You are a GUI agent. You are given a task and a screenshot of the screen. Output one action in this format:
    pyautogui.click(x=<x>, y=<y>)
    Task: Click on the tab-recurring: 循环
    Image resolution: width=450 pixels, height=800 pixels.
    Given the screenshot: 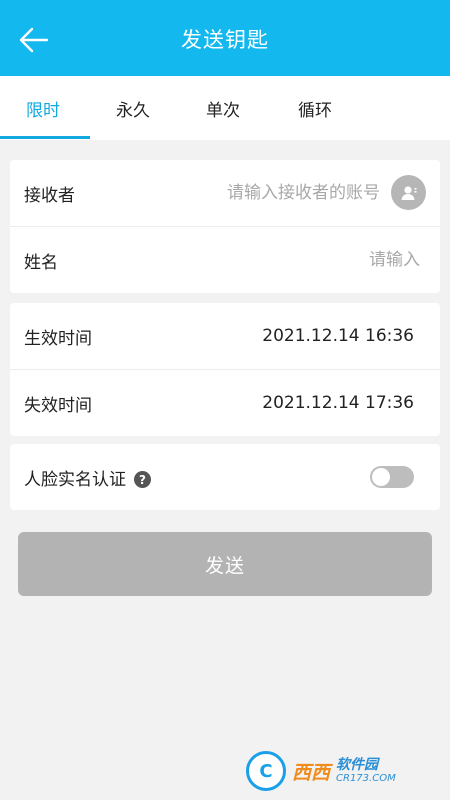 What is the action you would take?
    pyautogui.click(x=315, y=108)
    